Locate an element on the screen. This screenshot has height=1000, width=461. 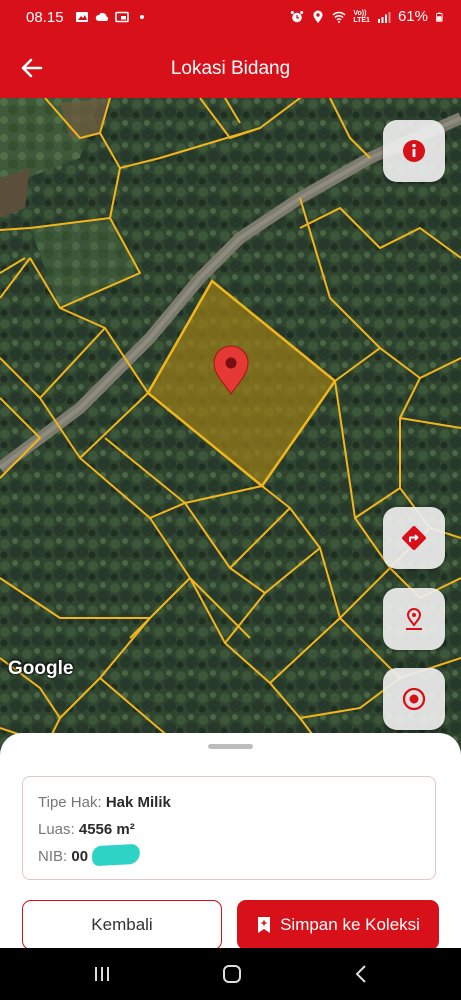
system-icons: Vo)) LTE1 61% is located at coordinates (367, 16).